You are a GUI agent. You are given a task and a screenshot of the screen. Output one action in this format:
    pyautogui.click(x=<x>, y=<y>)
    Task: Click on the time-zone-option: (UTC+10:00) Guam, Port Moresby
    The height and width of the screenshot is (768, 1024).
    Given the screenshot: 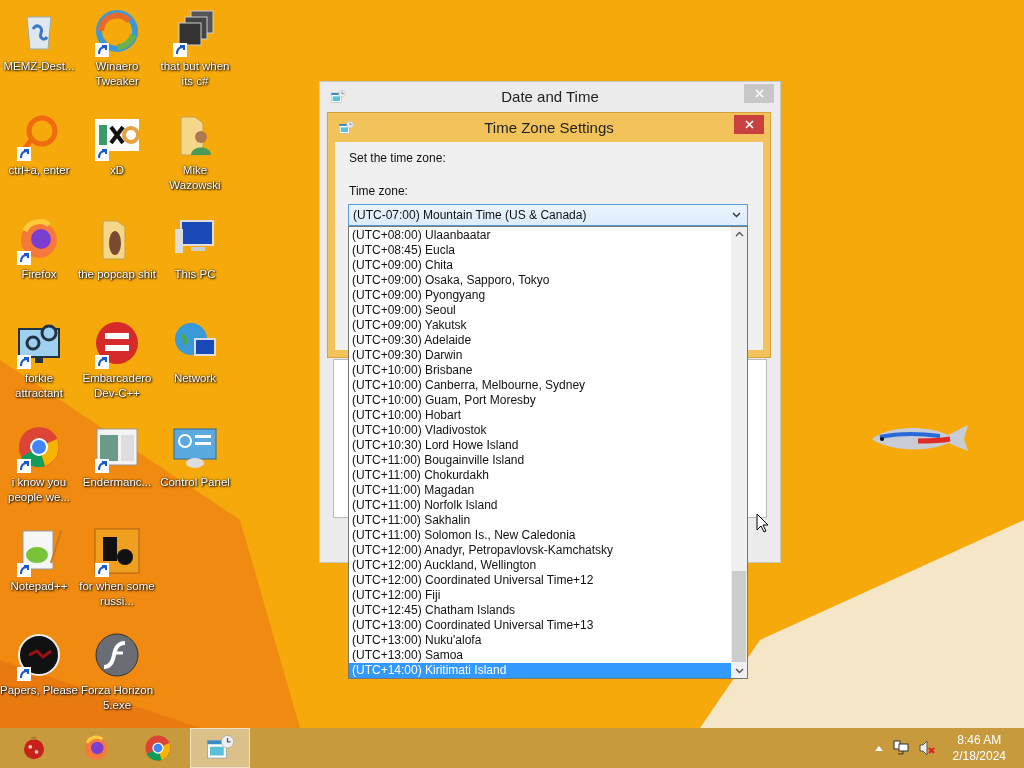 What is the action you would take?
    pyautogui.click(x=540, y=400)
    